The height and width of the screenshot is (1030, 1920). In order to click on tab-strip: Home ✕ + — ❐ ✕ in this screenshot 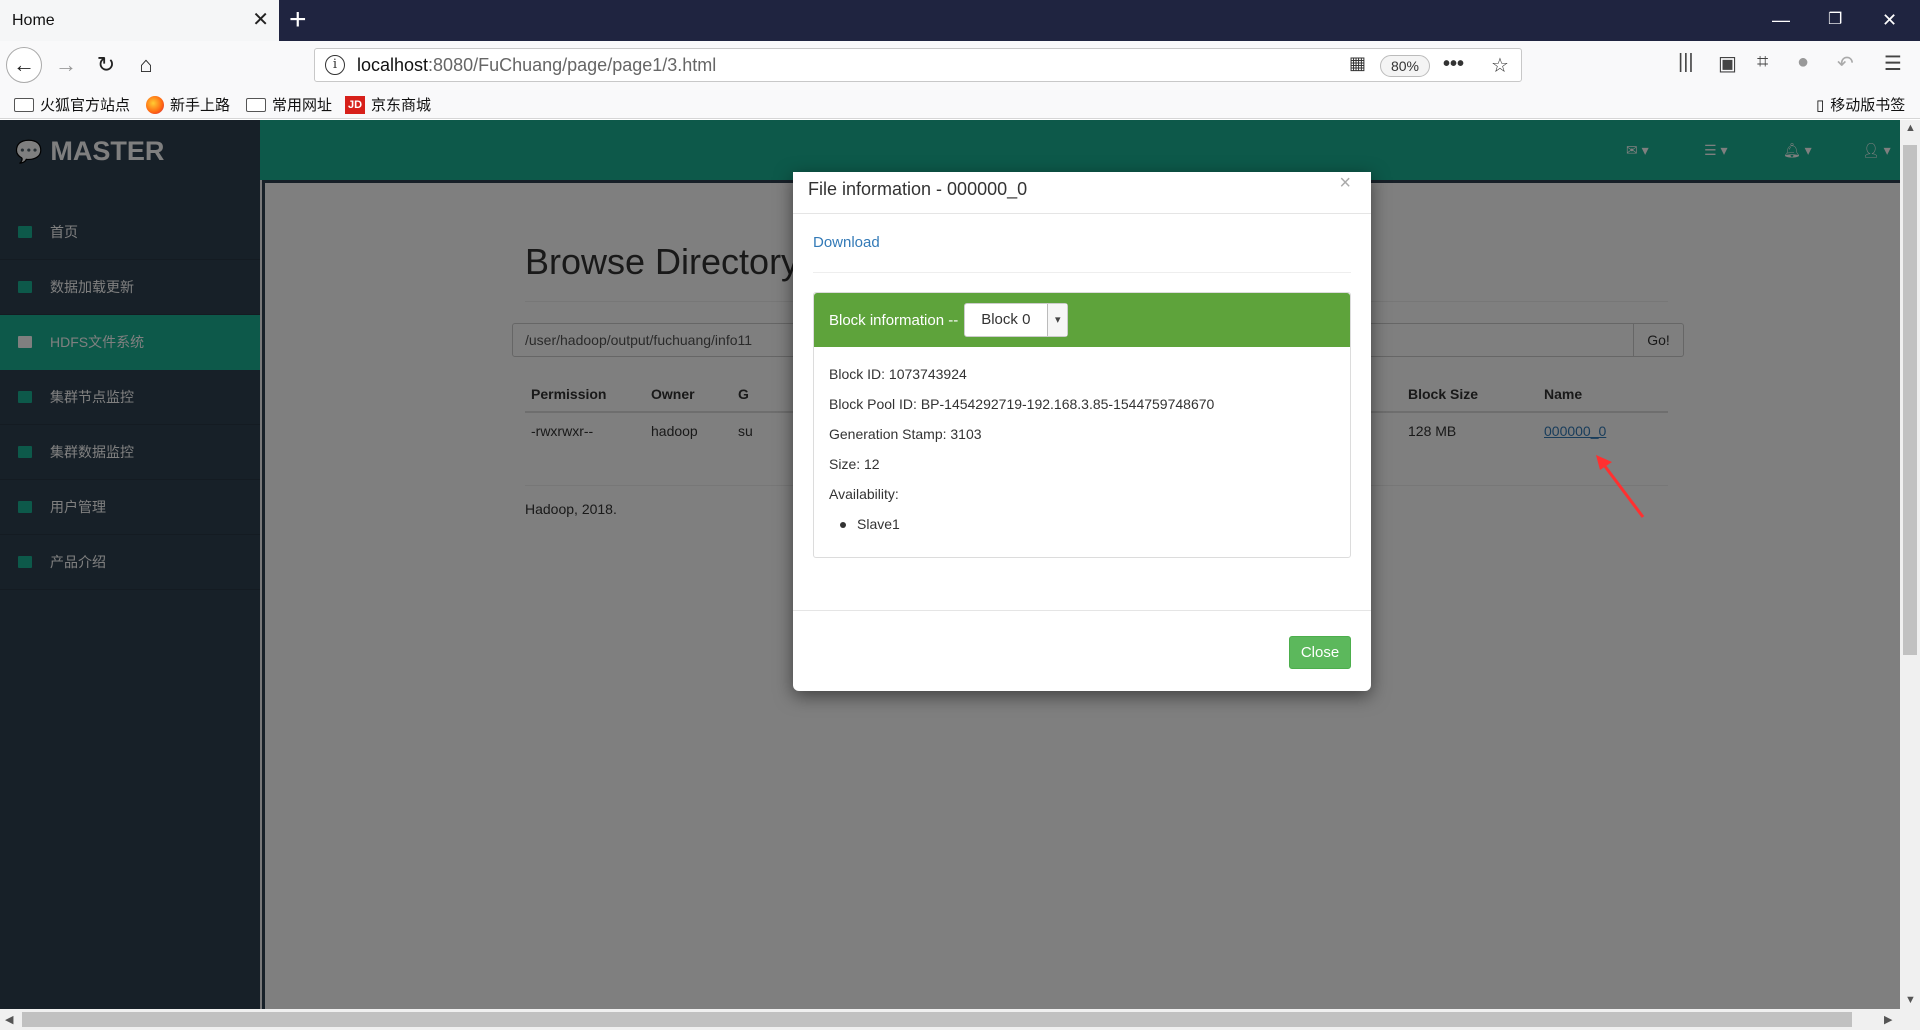, I will do `click(960, 20)`.